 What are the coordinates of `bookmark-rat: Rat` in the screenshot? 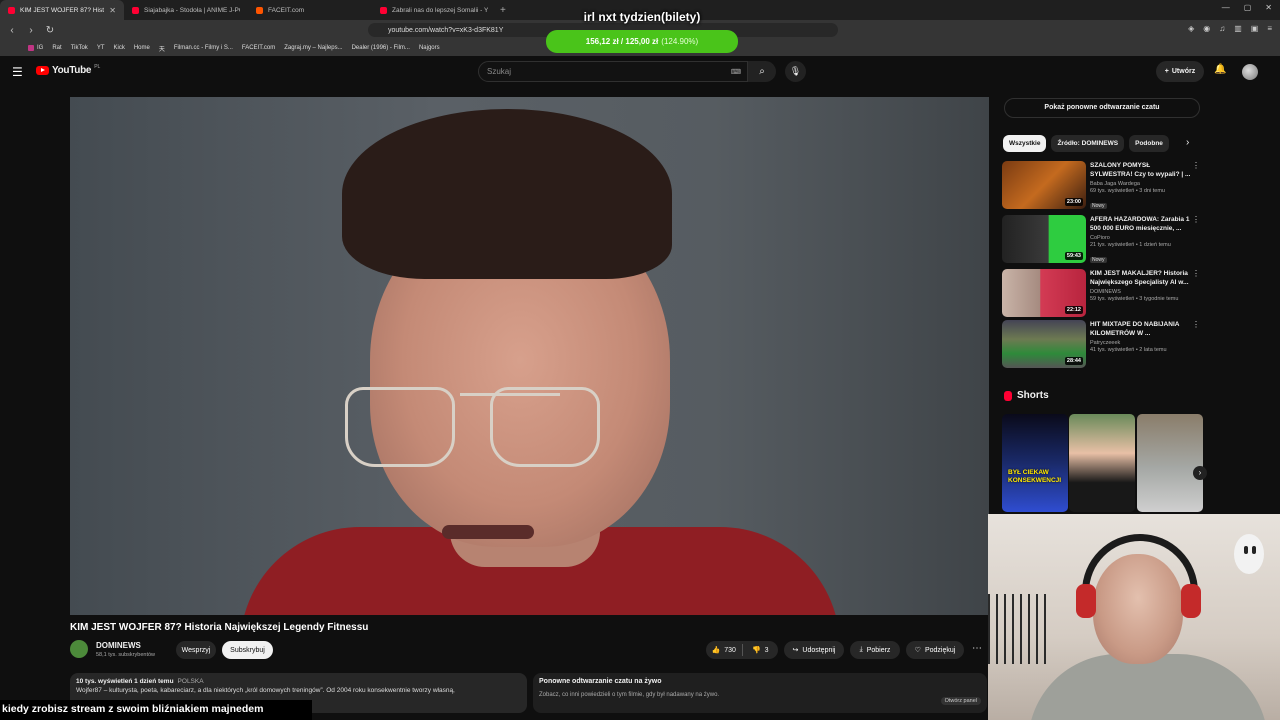 It's located at (56, 48).